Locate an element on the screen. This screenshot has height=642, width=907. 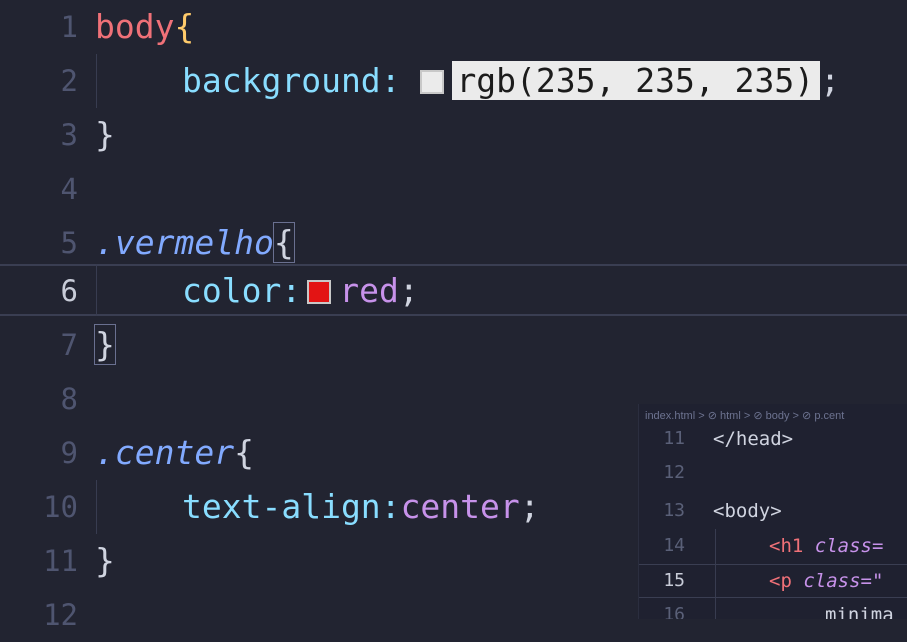
html-h1-line: <h1 class= is located at coordinates (826, 546).